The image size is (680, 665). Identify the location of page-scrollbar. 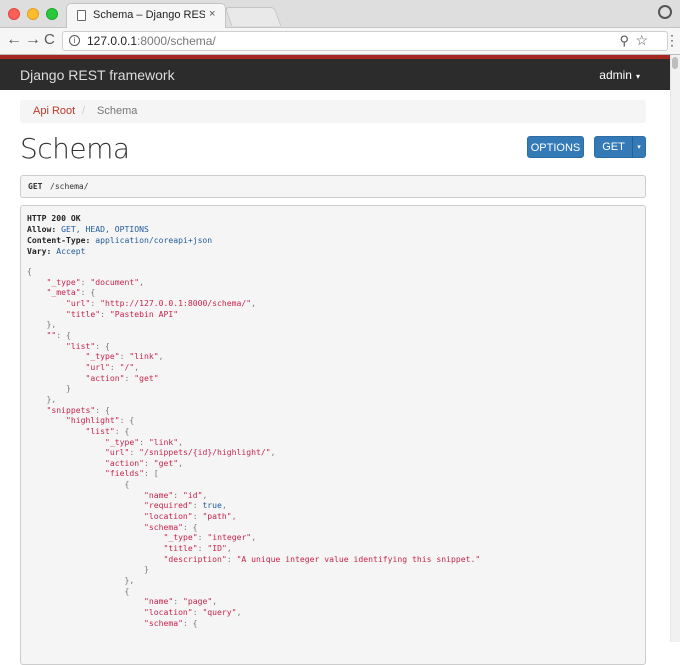
(675, 348).